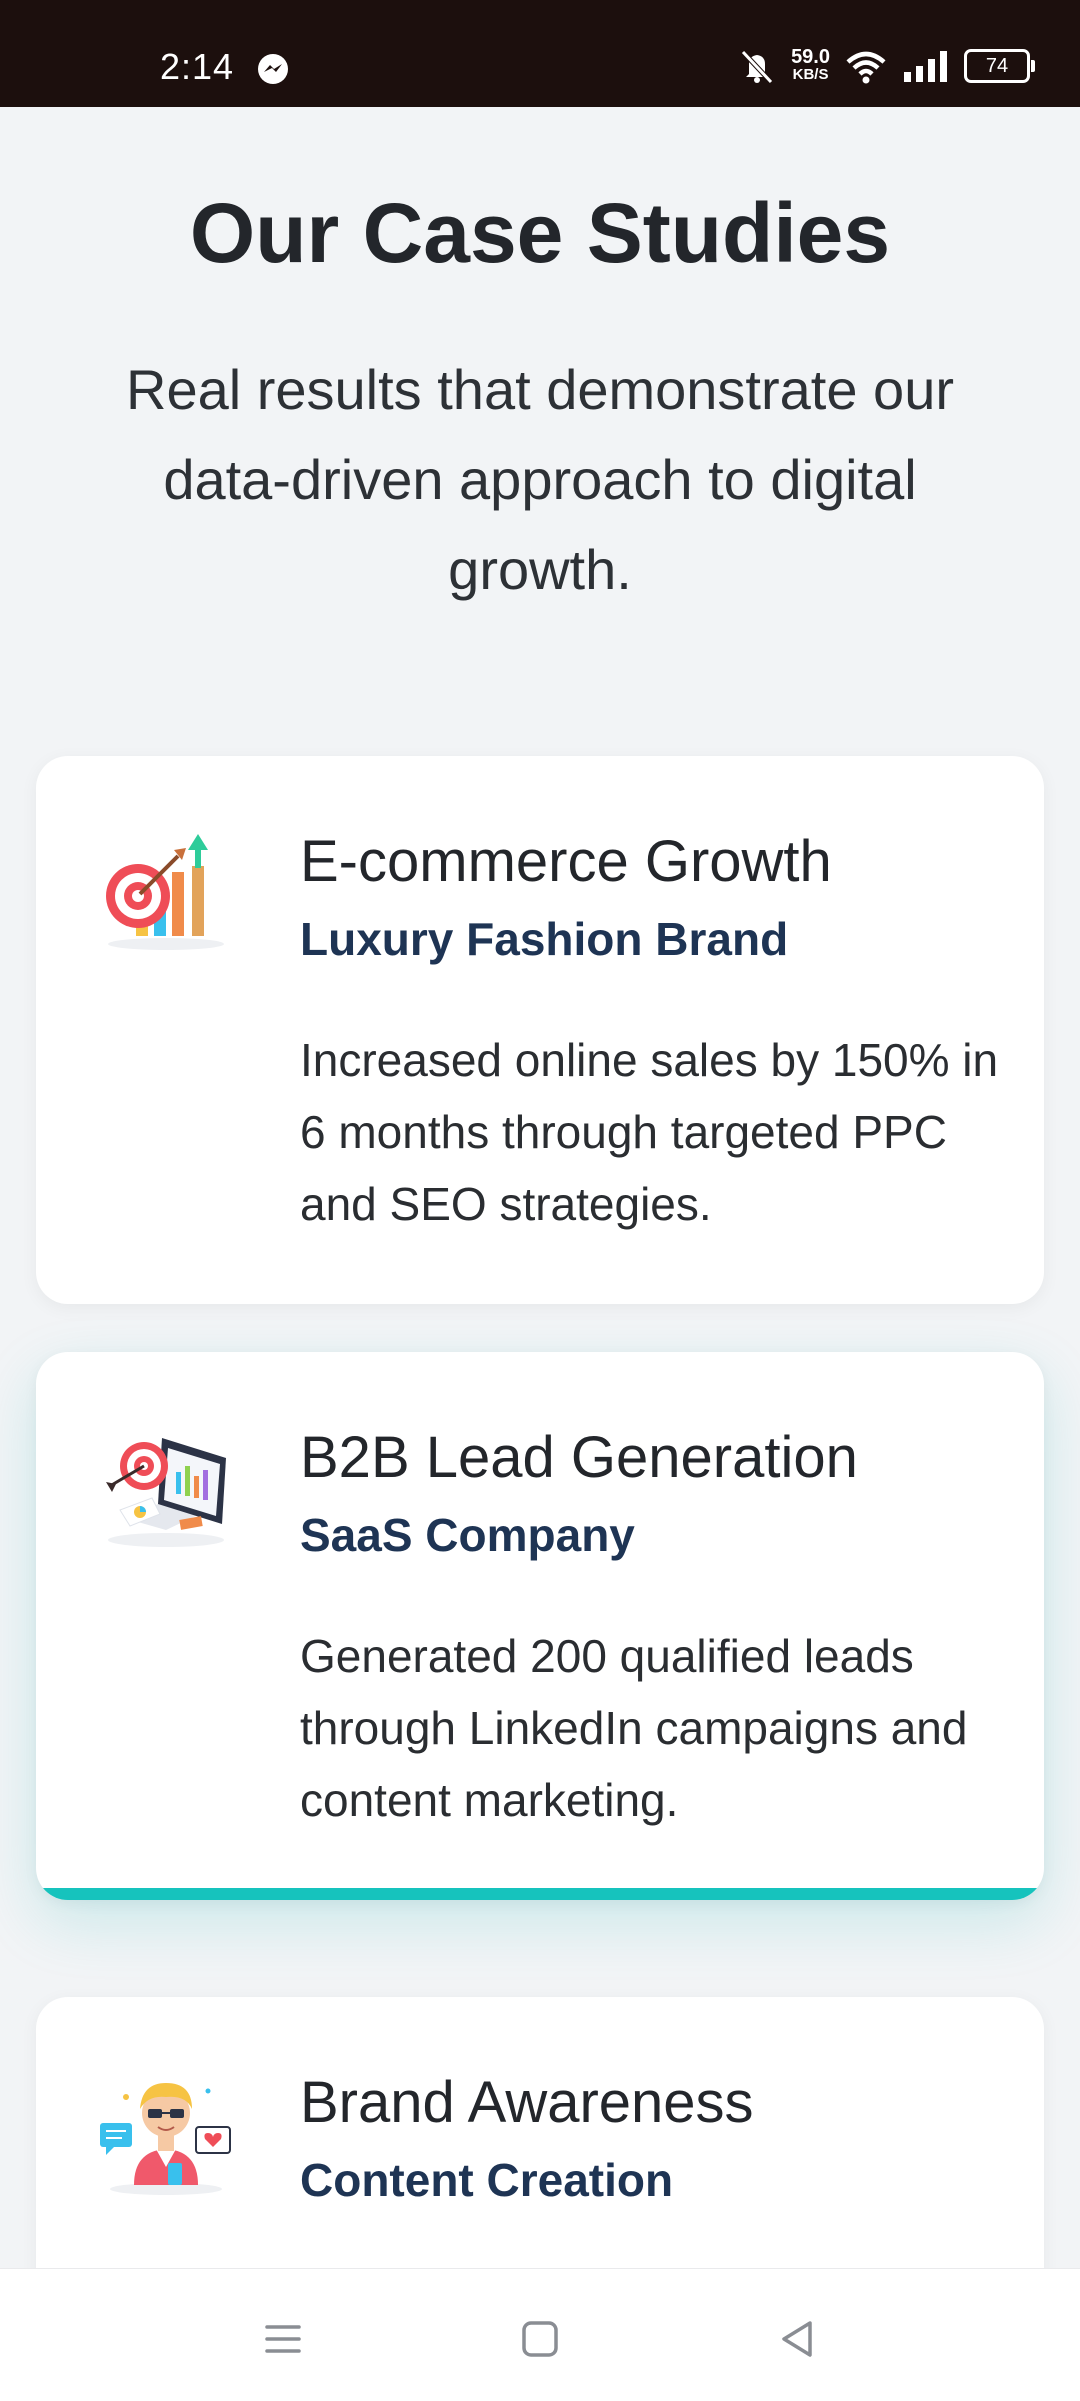 Image resolution: width=1080 pixels, height=2401 pixels. I want to click on lead-generation-icon, so click(166, 1492).